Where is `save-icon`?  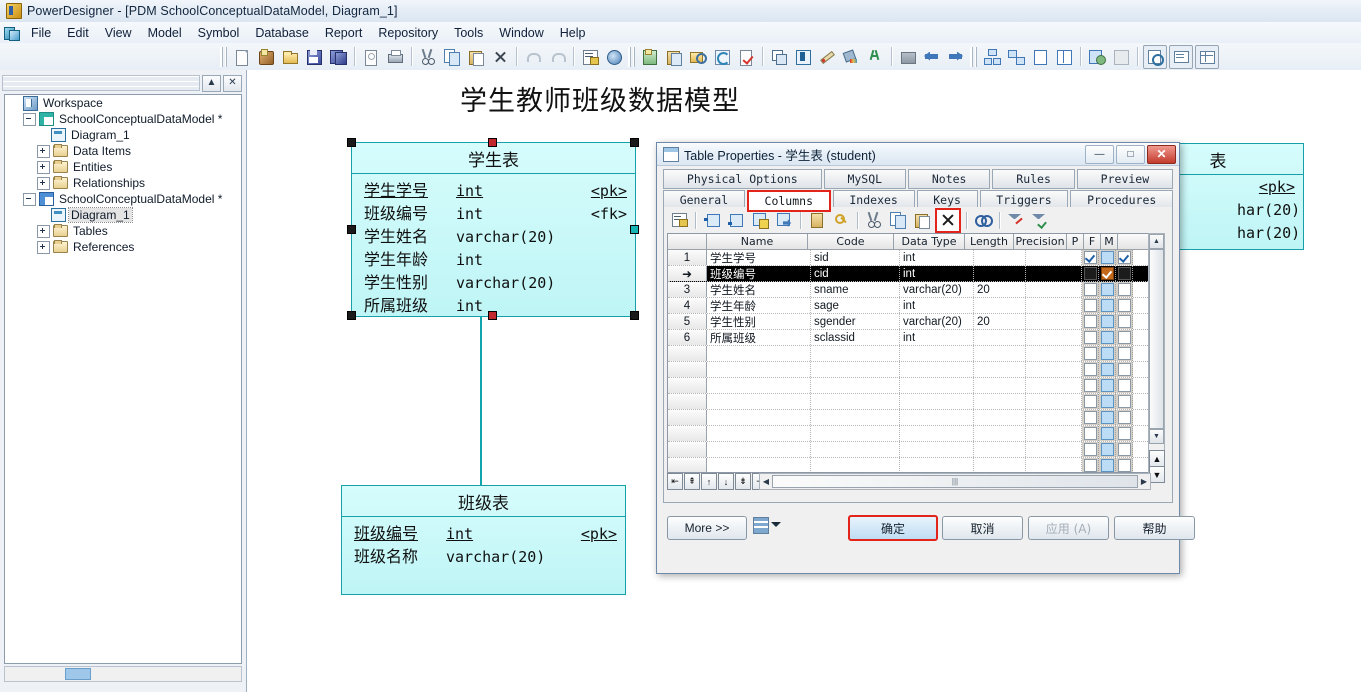
save-icon is located at coordinates (314, 57).